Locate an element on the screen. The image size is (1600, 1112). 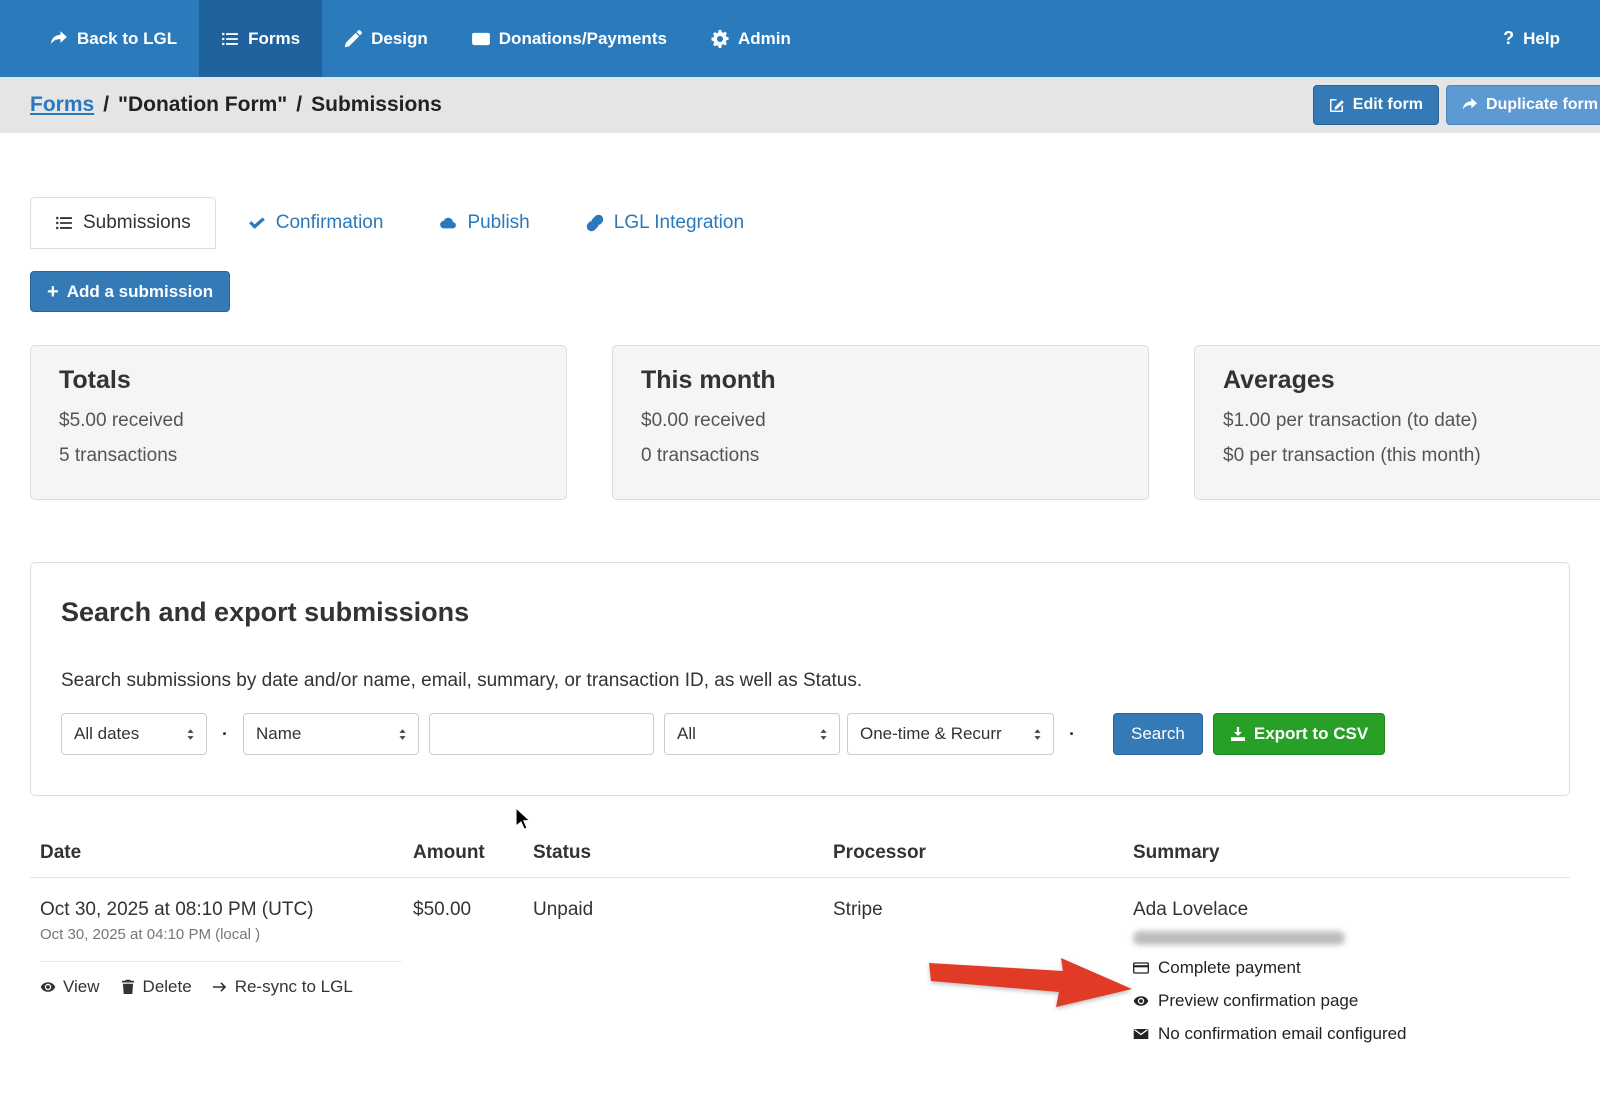
search-button: Search is located at coordinates (1158, 734).